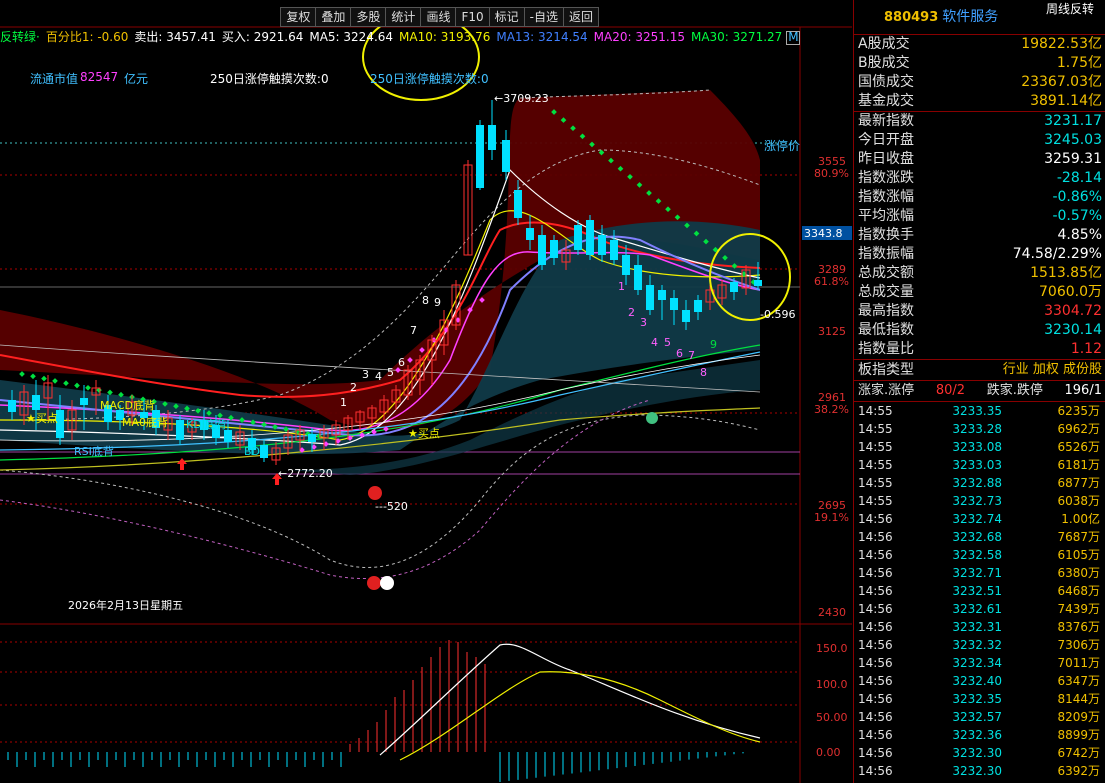 The height and width of the screenshot is (783, 1105). What do you see at coordinates (832, 331) in the screenshot?
I see `price-tick: 3125` at bounding box center [832, 331].